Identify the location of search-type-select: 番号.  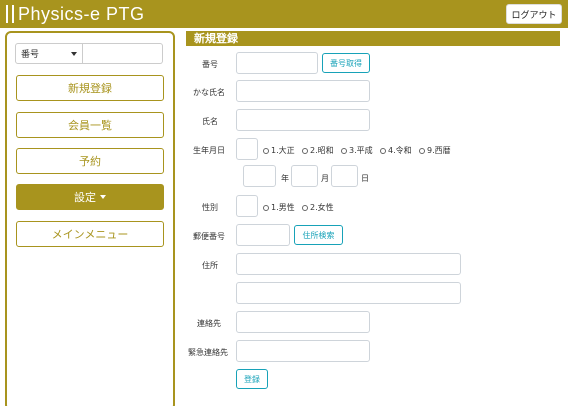
(49, 53).